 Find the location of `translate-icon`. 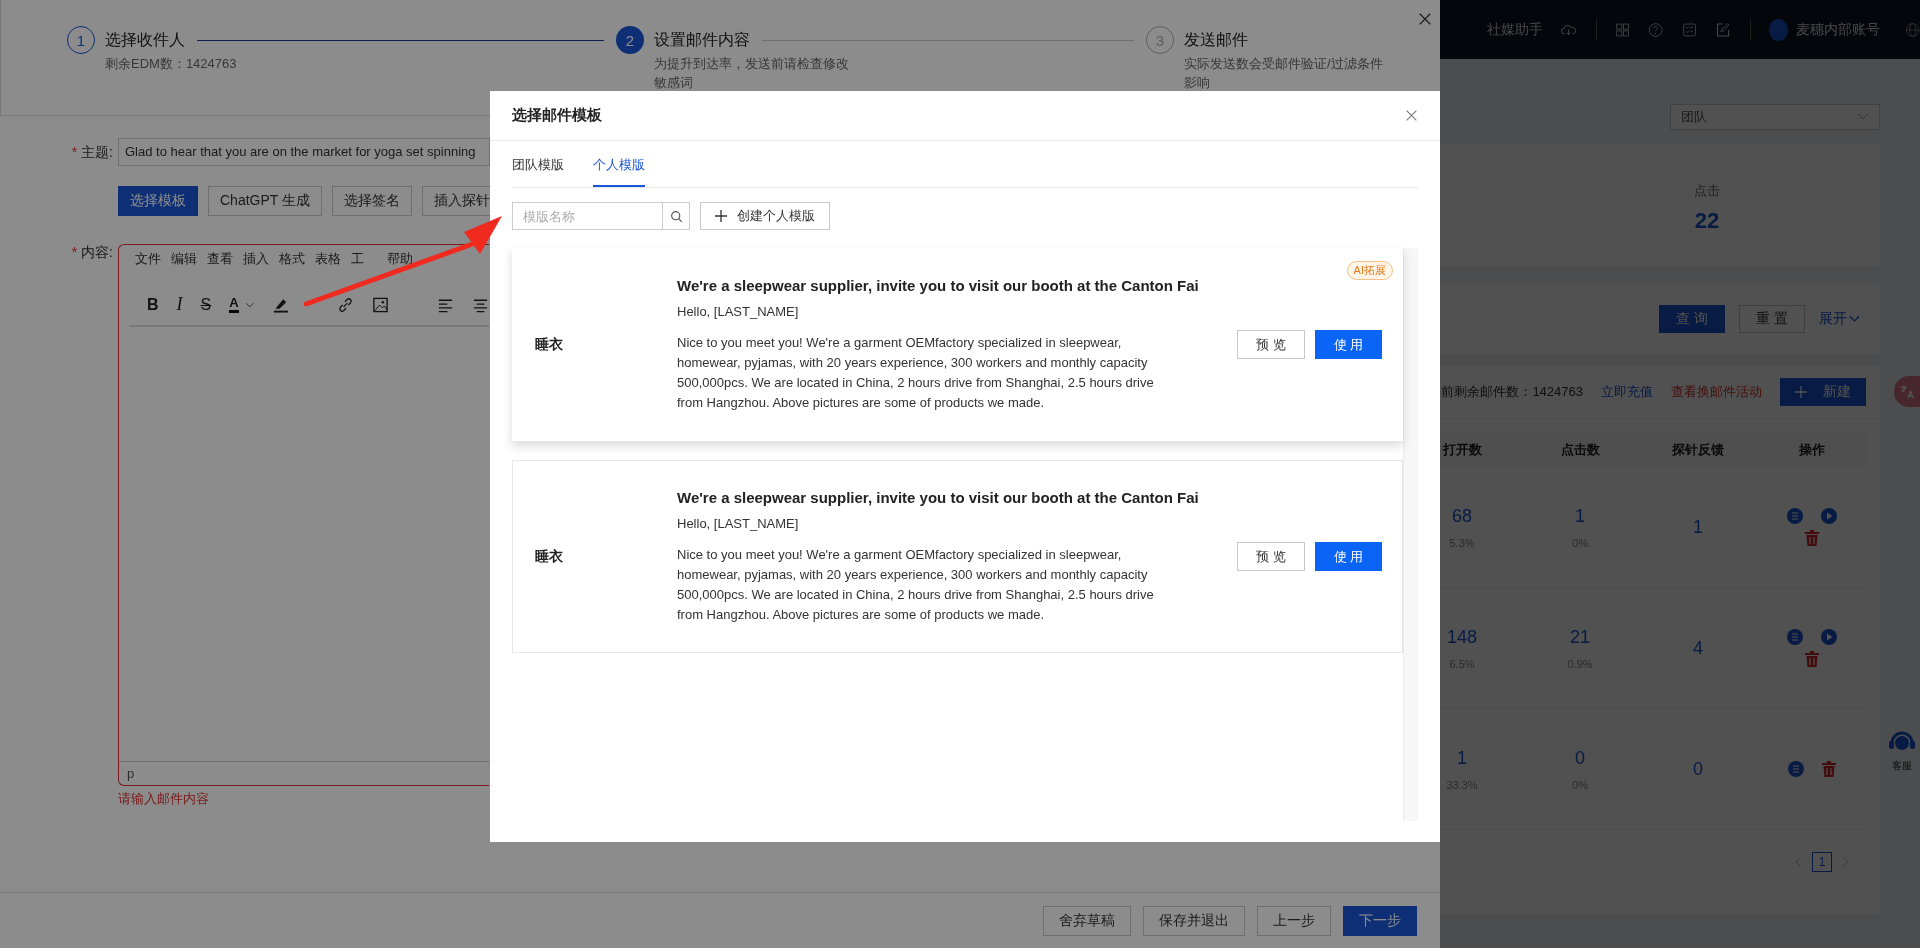

translate-icon is located at coordinates (1907, 391).